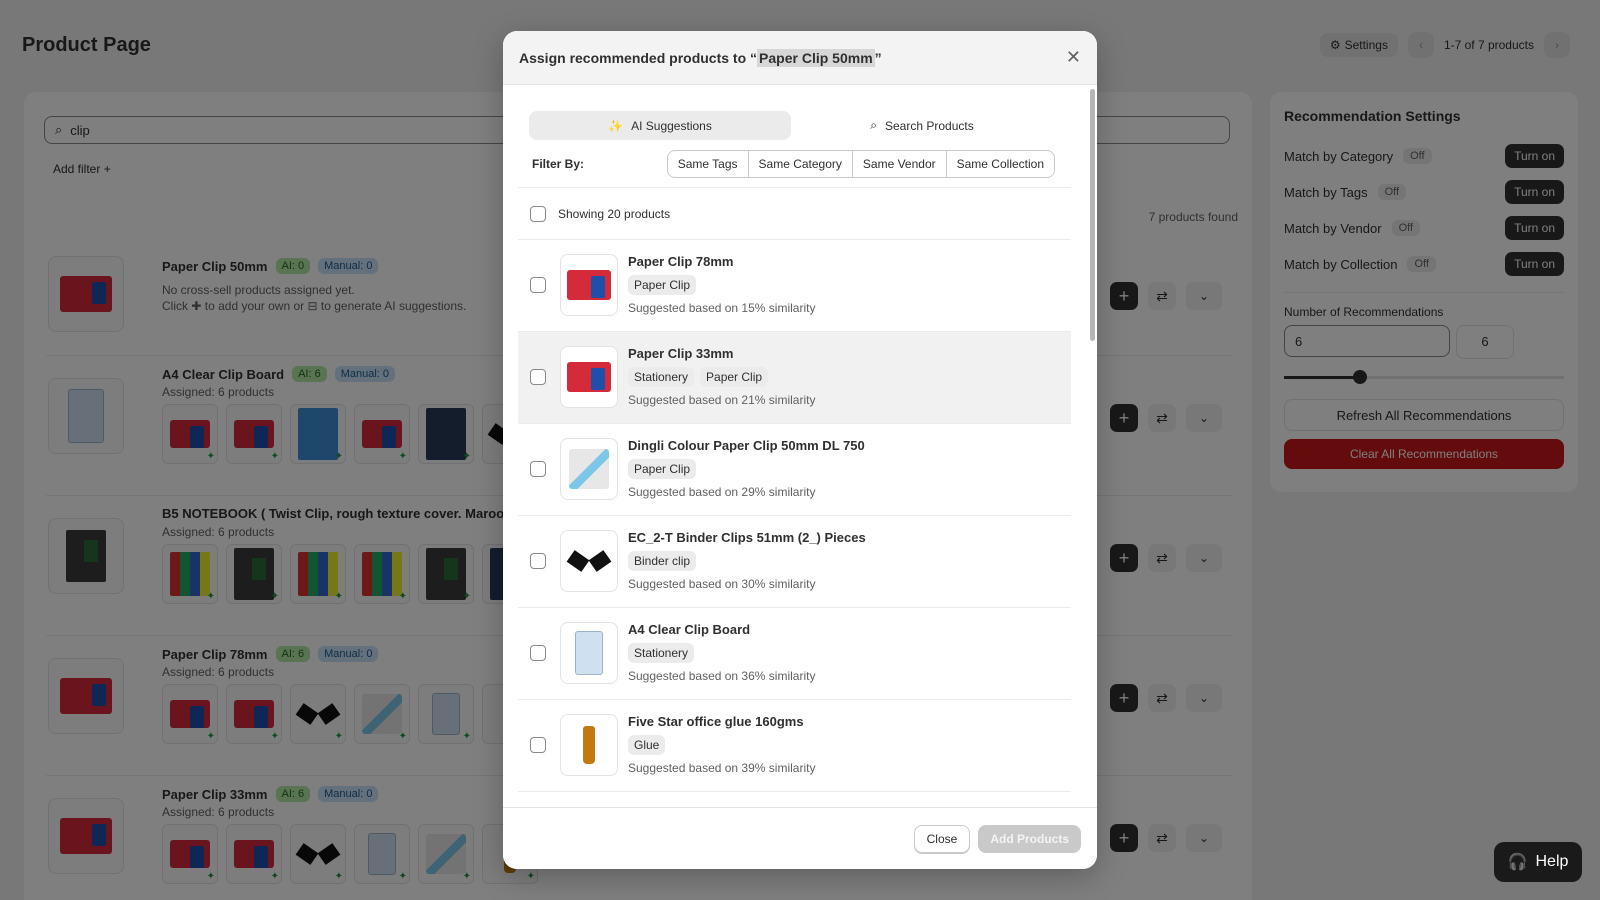  I want to click on item-tags: Stationery, so click(721, 653).